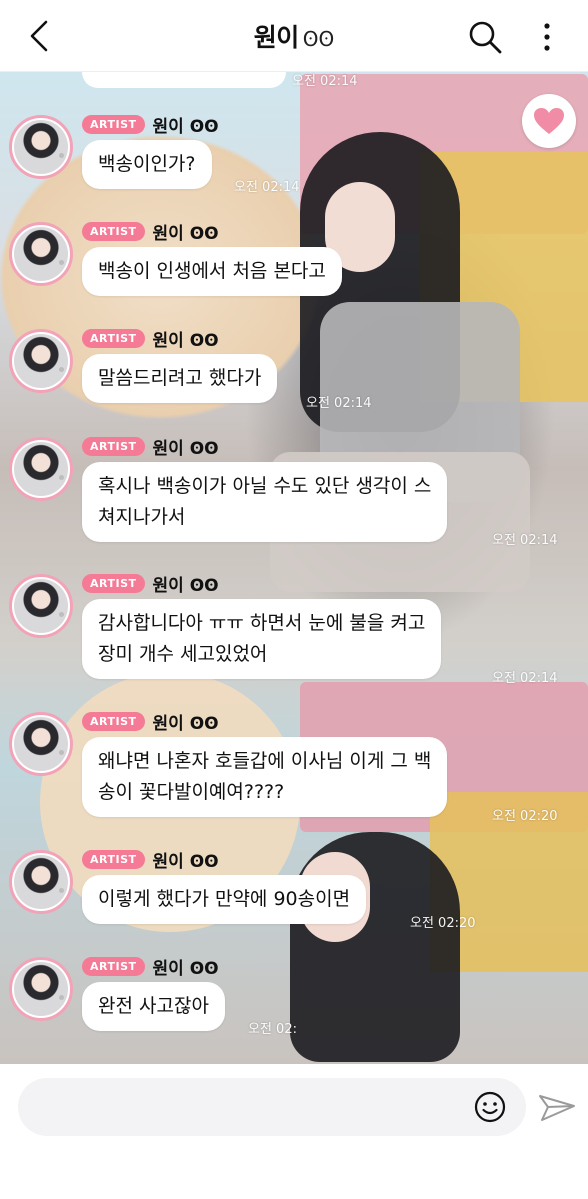  I want to click on message-bubble: 혹시나 백송이가 아닐 수도 있단 생각이 스 쳐지나가서, so click(265, 502).